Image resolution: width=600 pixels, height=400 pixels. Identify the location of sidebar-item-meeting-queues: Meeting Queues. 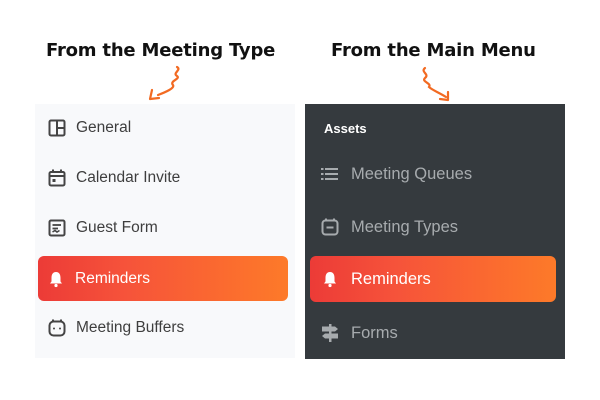
(433, 174).